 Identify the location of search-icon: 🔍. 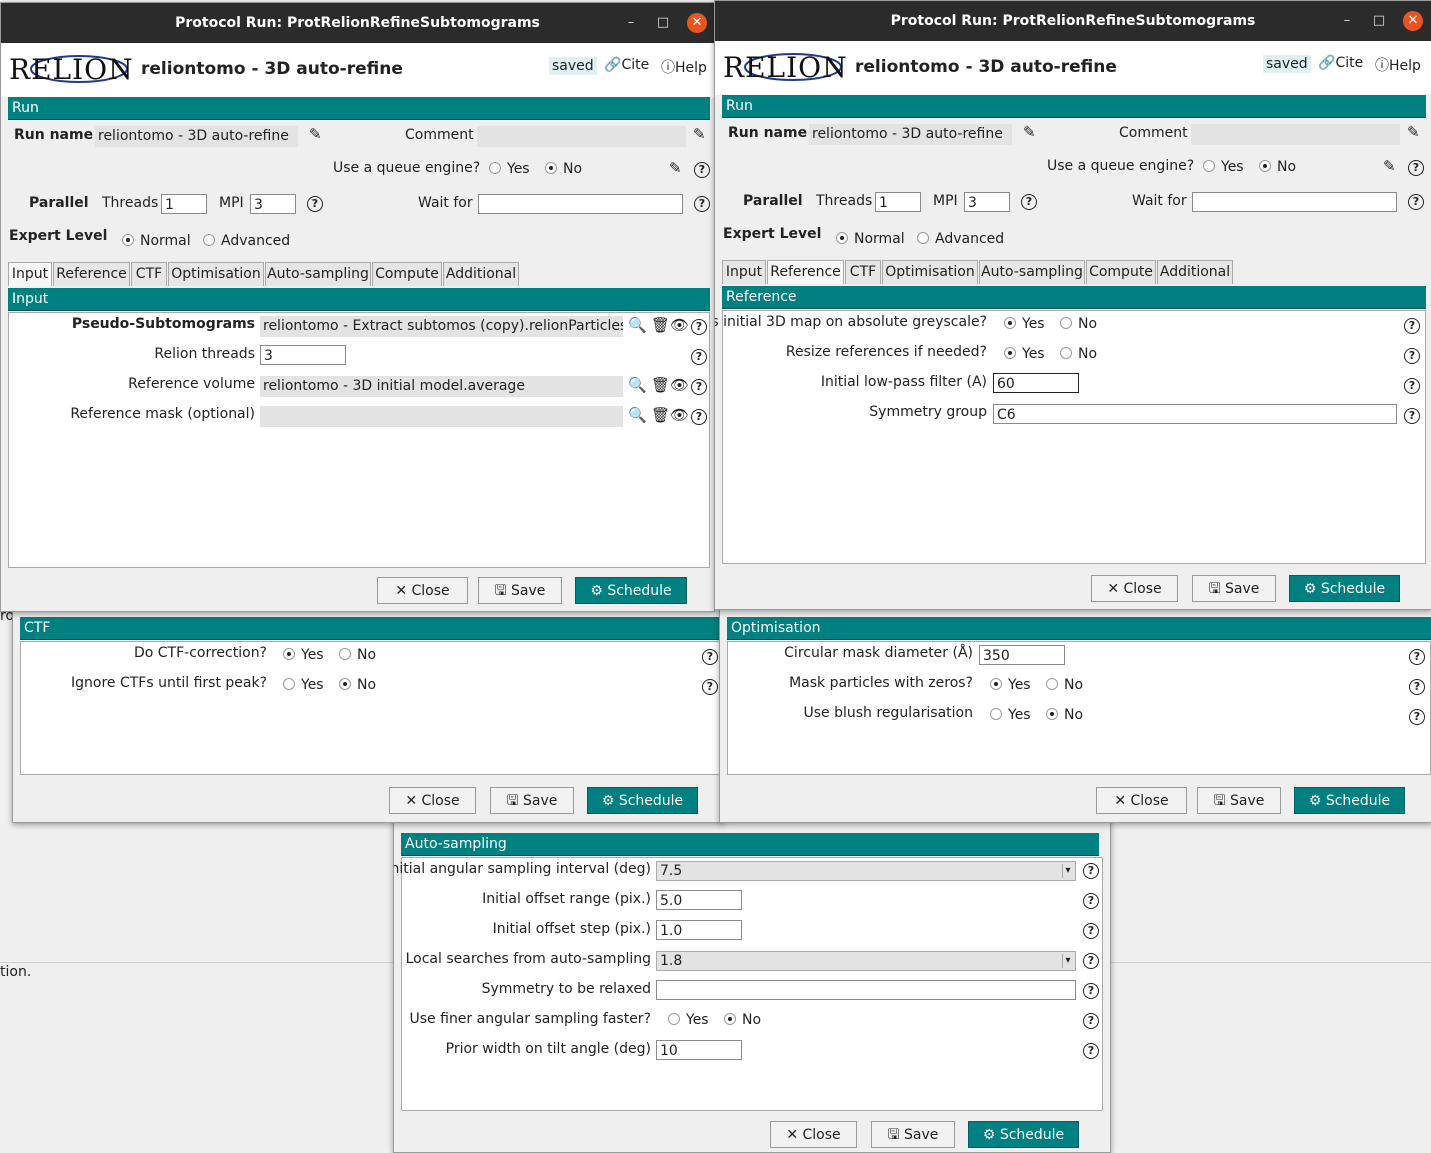
(637, 325).